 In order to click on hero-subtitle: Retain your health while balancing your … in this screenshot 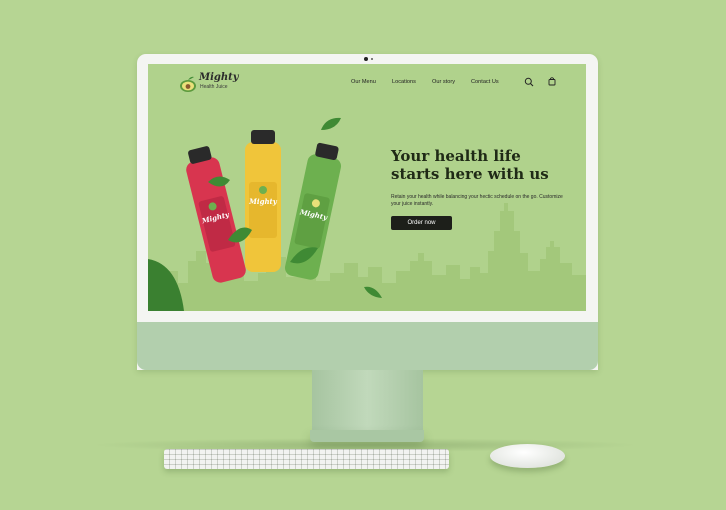, I will do `click(477, 200)`.